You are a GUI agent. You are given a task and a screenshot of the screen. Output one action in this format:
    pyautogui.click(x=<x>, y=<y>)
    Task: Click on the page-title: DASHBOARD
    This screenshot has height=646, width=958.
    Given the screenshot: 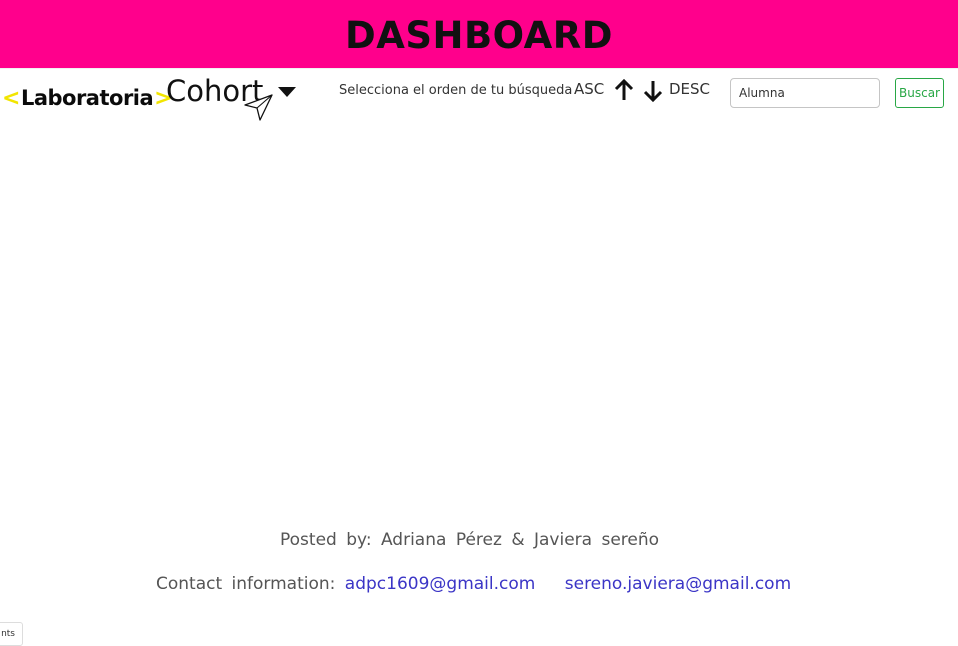 What is the action you would take?
    pyautogui.click(x=479, y=35)
    